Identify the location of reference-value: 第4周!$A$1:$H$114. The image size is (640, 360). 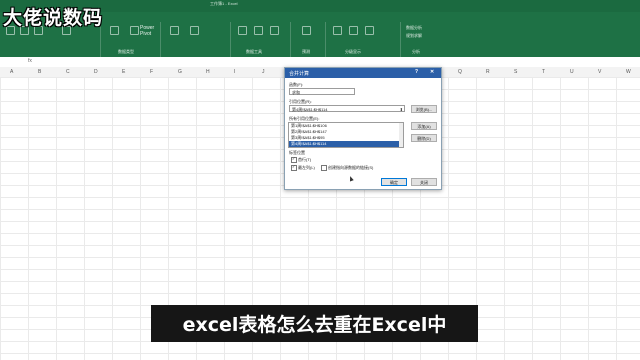
(310, 109).